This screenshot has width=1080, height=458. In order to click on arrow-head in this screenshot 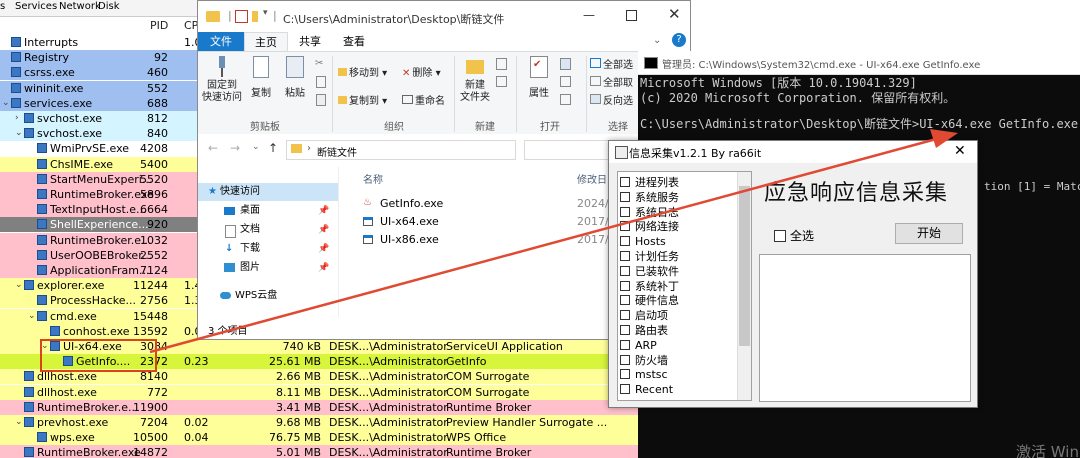, I will do `click(944, 138)`.